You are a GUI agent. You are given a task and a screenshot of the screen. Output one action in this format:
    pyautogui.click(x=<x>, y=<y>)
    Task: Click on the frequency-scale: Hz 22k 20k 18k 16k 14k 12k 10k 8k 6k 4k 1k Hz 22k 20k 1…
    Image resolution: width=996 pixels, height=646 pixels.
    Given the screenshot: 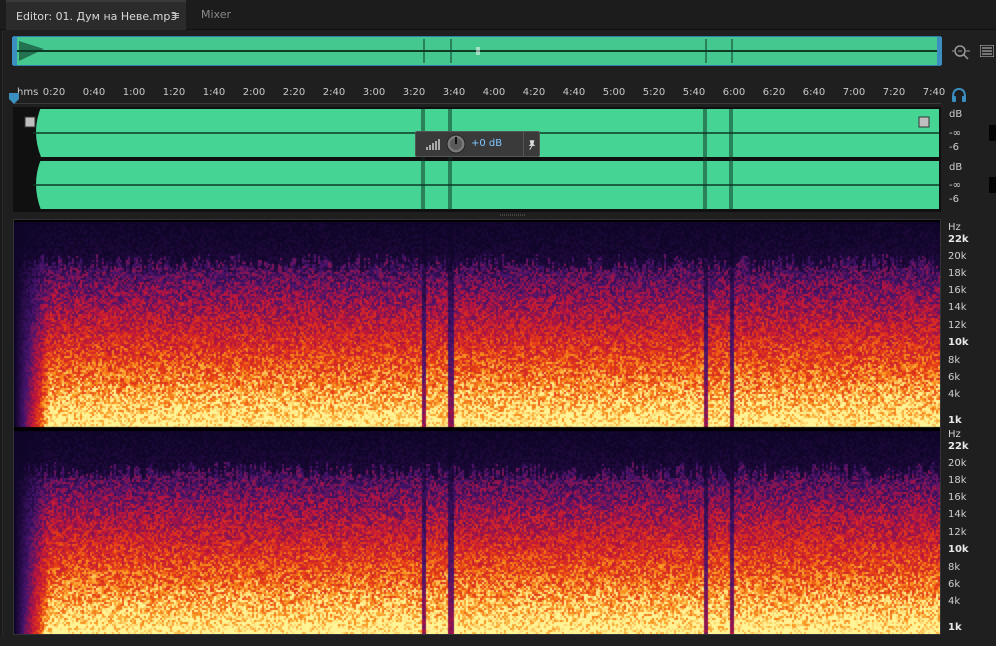 What is the action you would take?
    pyautogui.click(x=968, y=427)
    